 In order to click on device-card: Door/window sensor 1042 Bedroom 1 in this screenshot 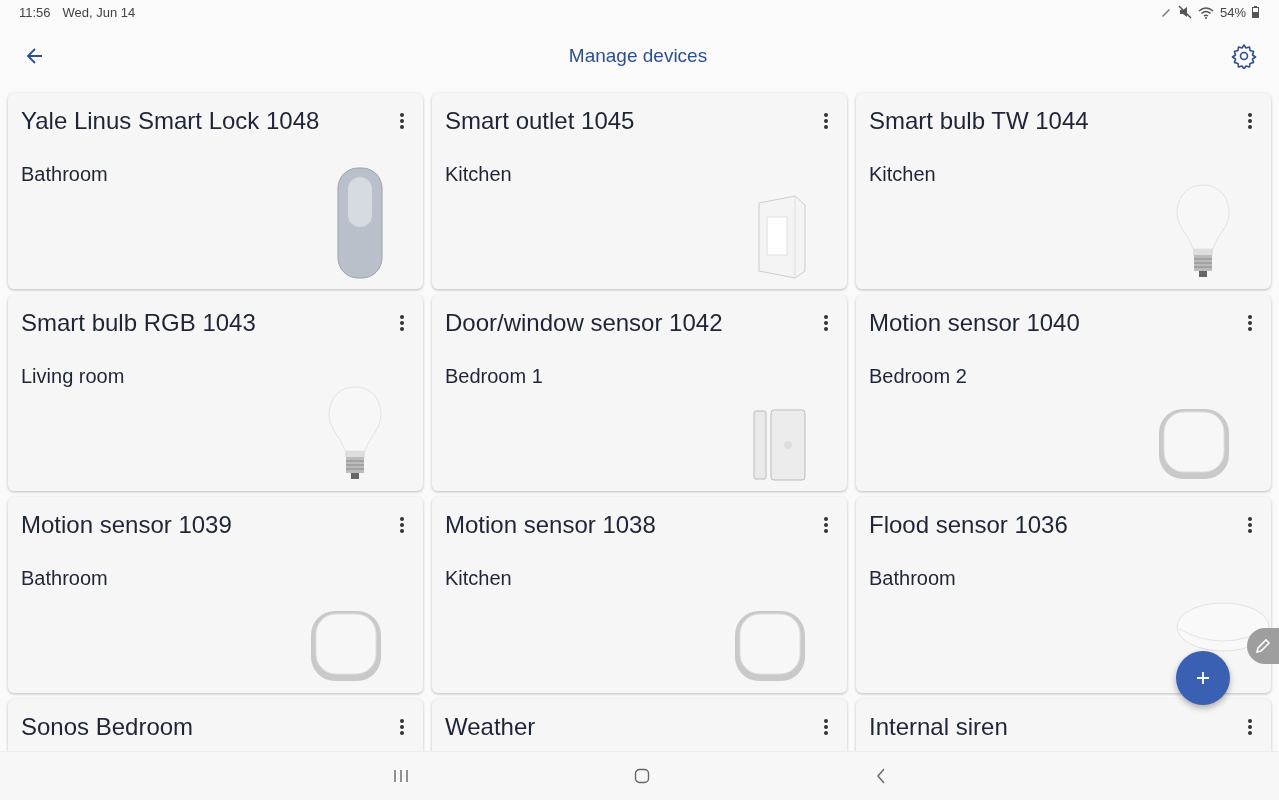, I will do `click(639, 393)`.